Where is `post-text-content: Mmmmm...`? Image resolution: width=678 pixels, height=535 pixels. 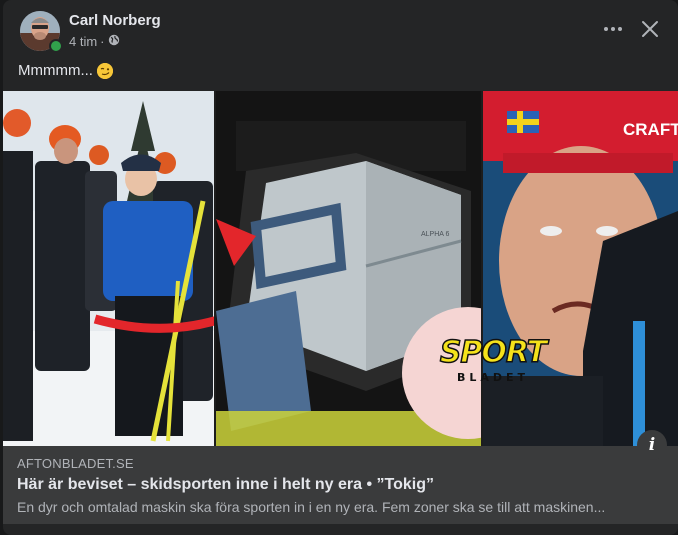 post-text-content: Mmmmm... is located at coordinates (55, 70).